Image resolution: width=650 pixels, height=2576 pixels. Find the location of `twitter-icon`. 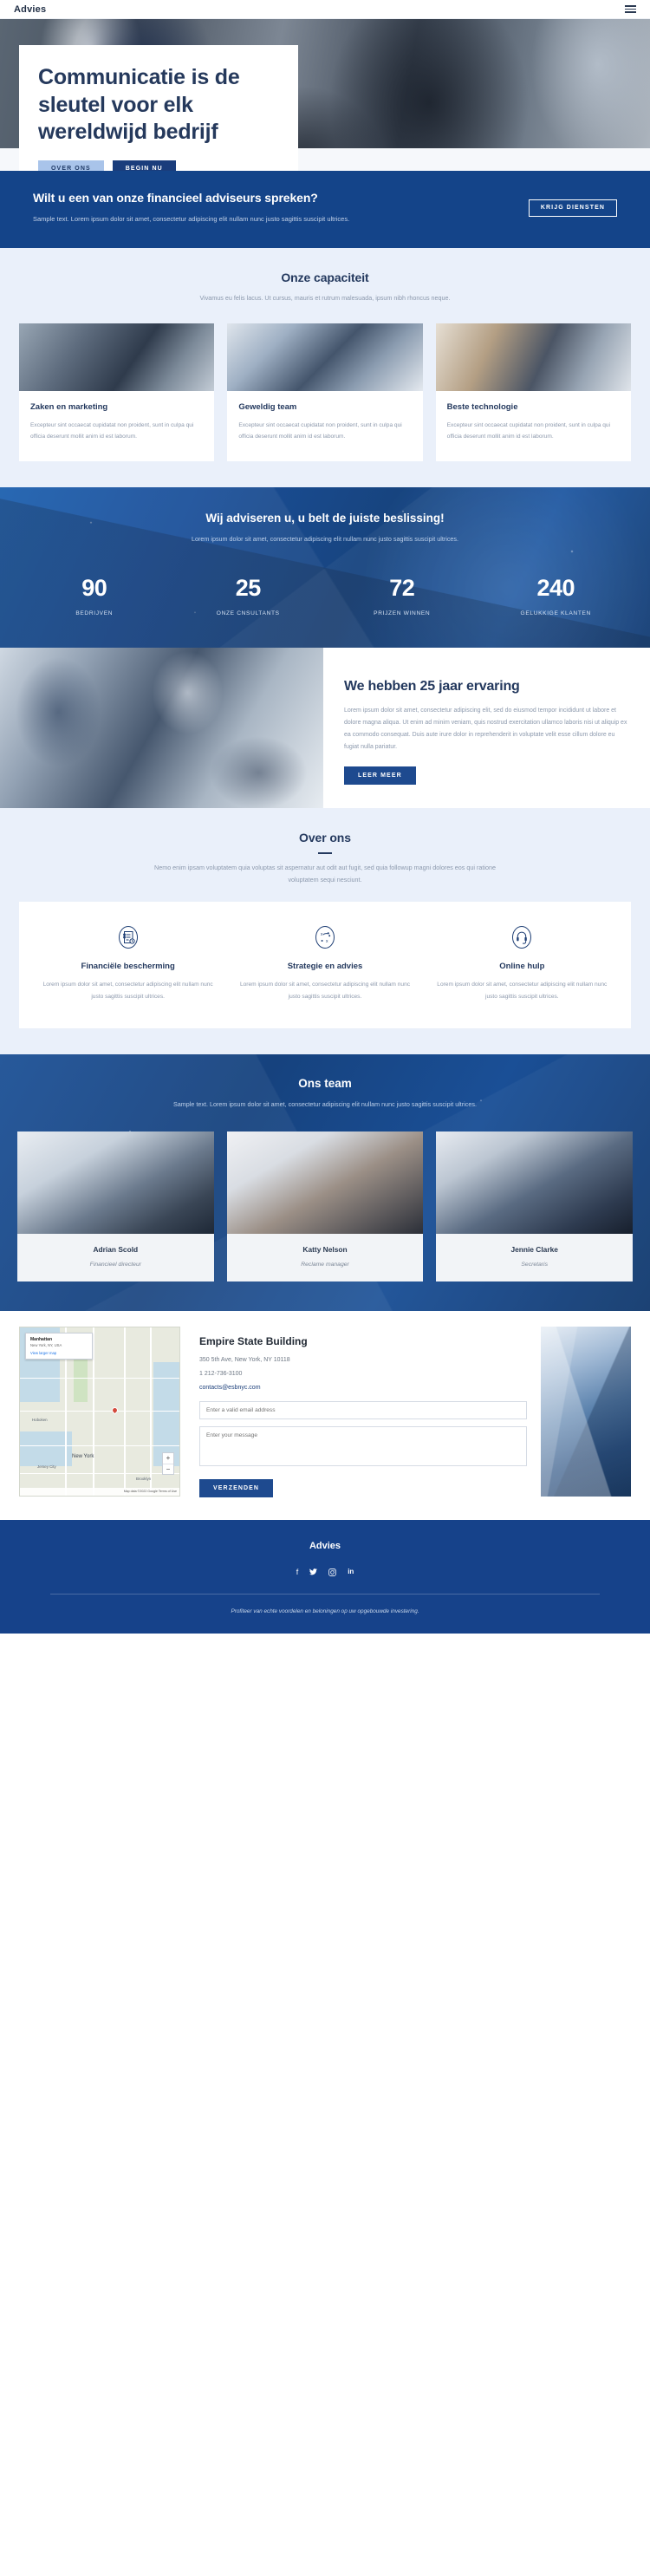

twitter-icon is located at coordinates (313, 1573).